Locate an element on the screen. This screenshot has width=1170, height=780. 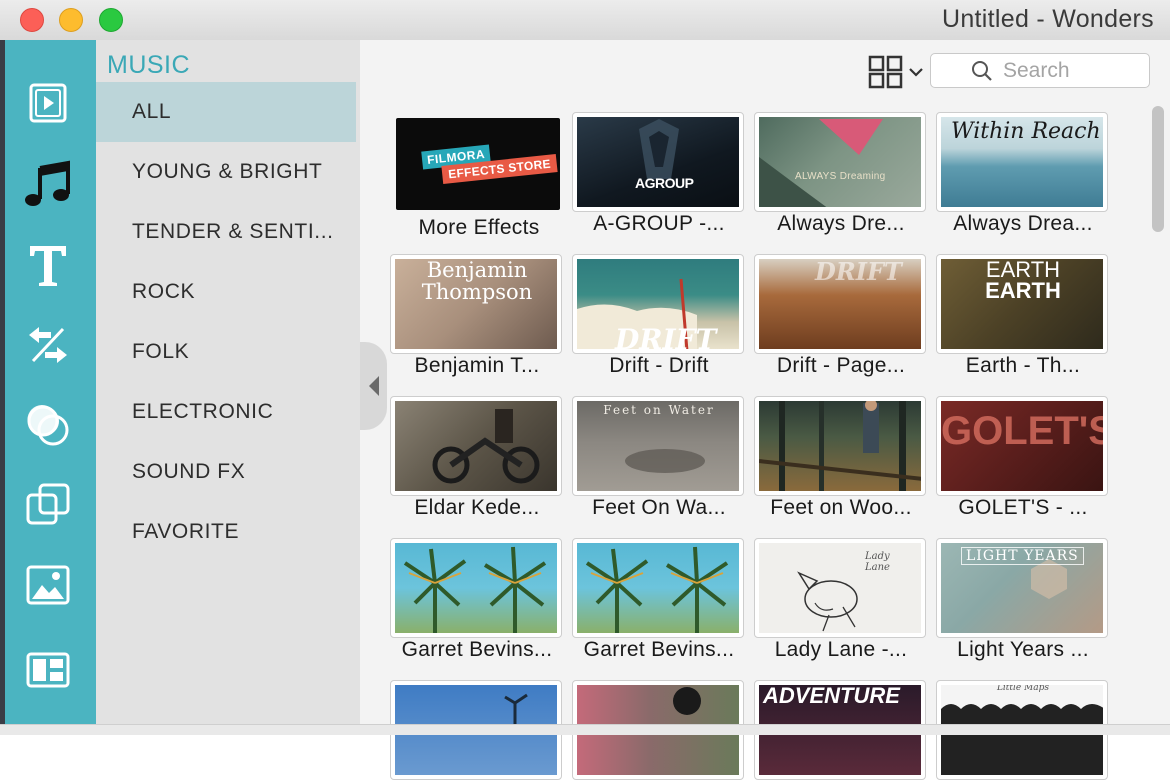
overlays-icon is located at coordinates (48, 504).